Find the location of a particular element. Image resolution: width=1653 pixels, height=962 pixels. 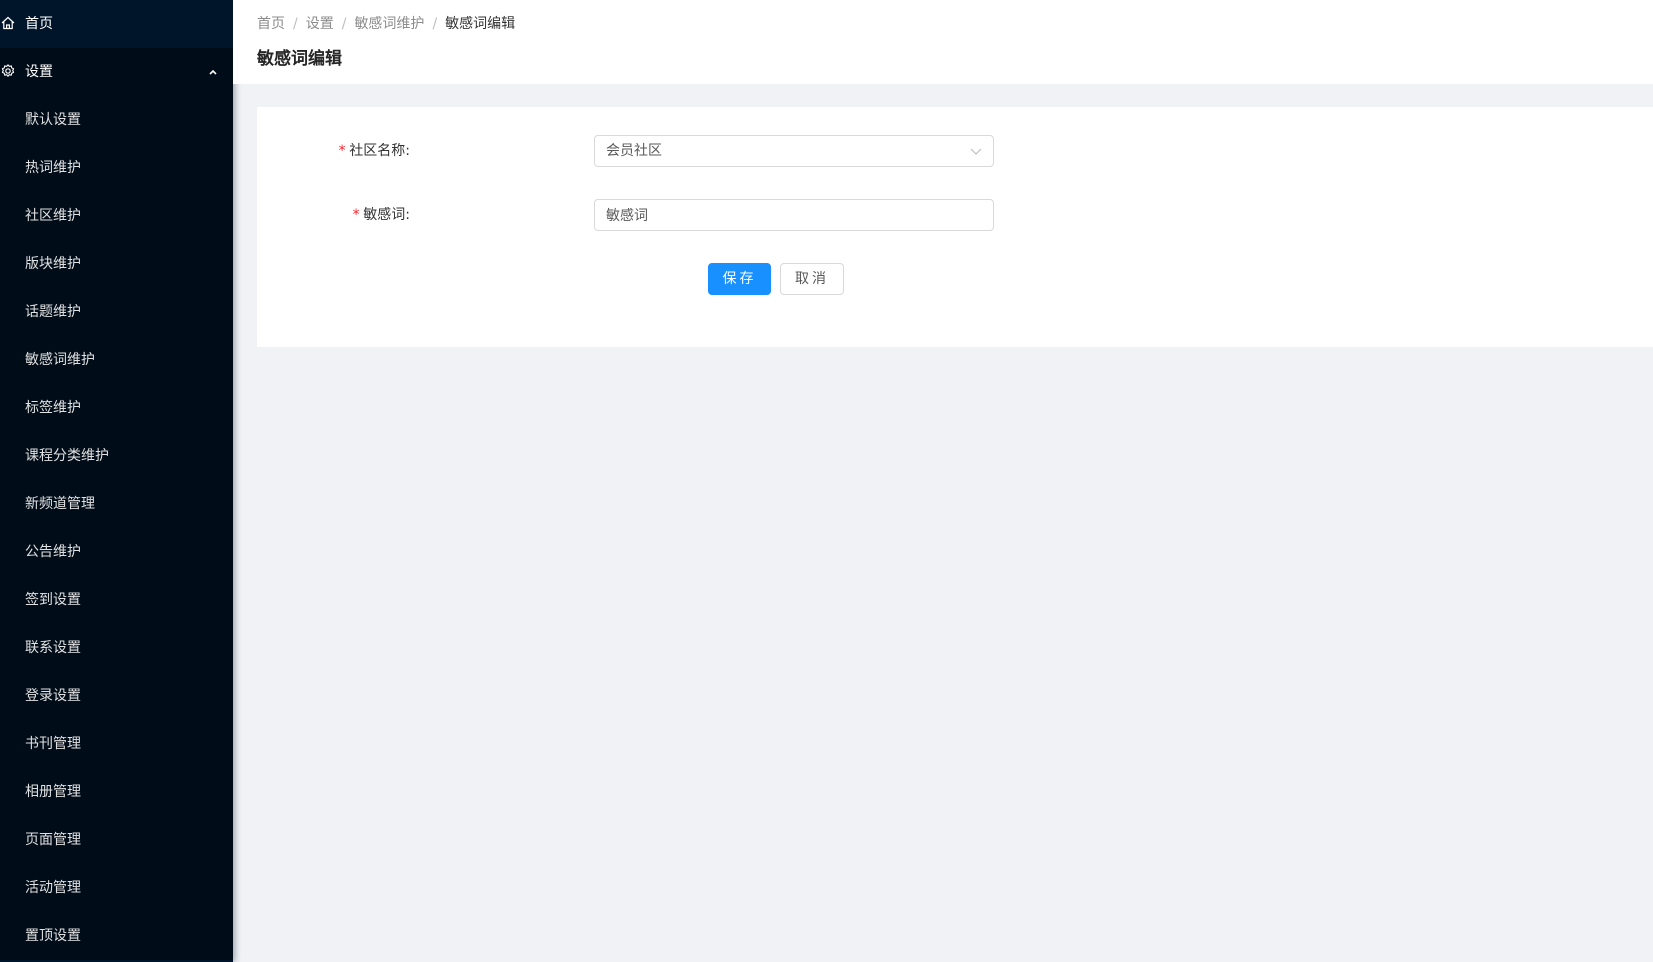

page-header: 首页 / 设置 / 敏感词维护 / 敏感词编辑 敏感词编辑 is located at coordinates (943, 42).